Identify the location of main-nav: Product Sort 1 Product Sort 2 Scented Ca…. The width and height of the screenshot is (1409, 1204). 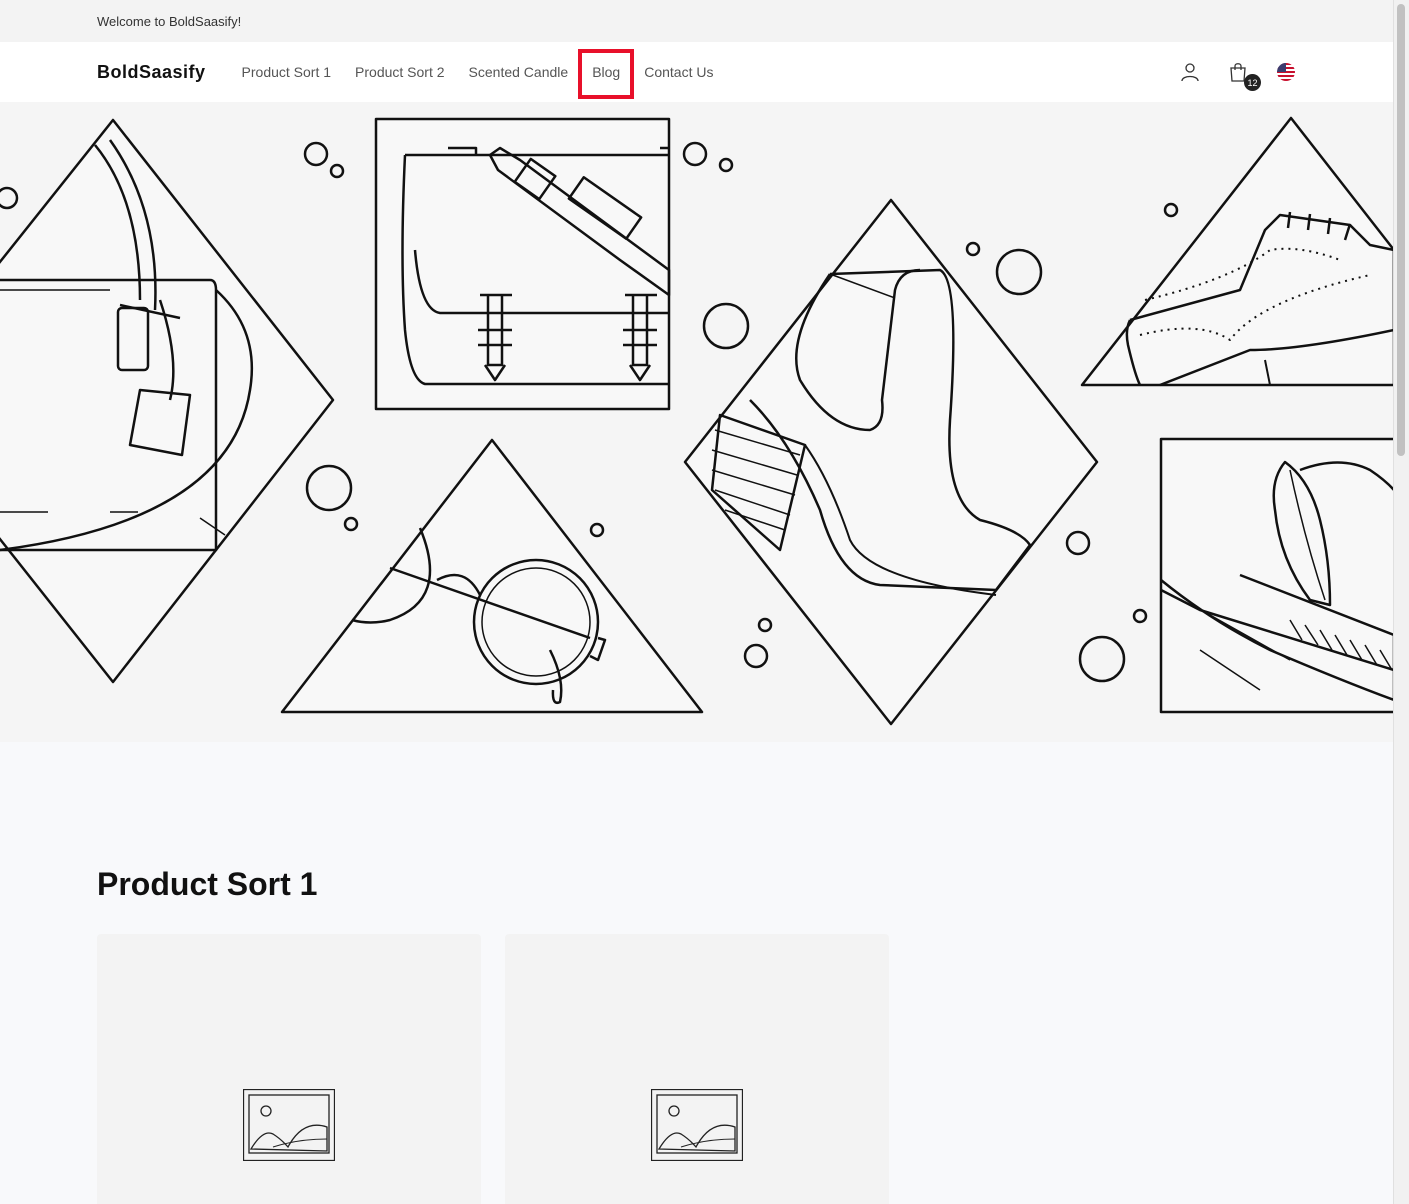
(478, 72).